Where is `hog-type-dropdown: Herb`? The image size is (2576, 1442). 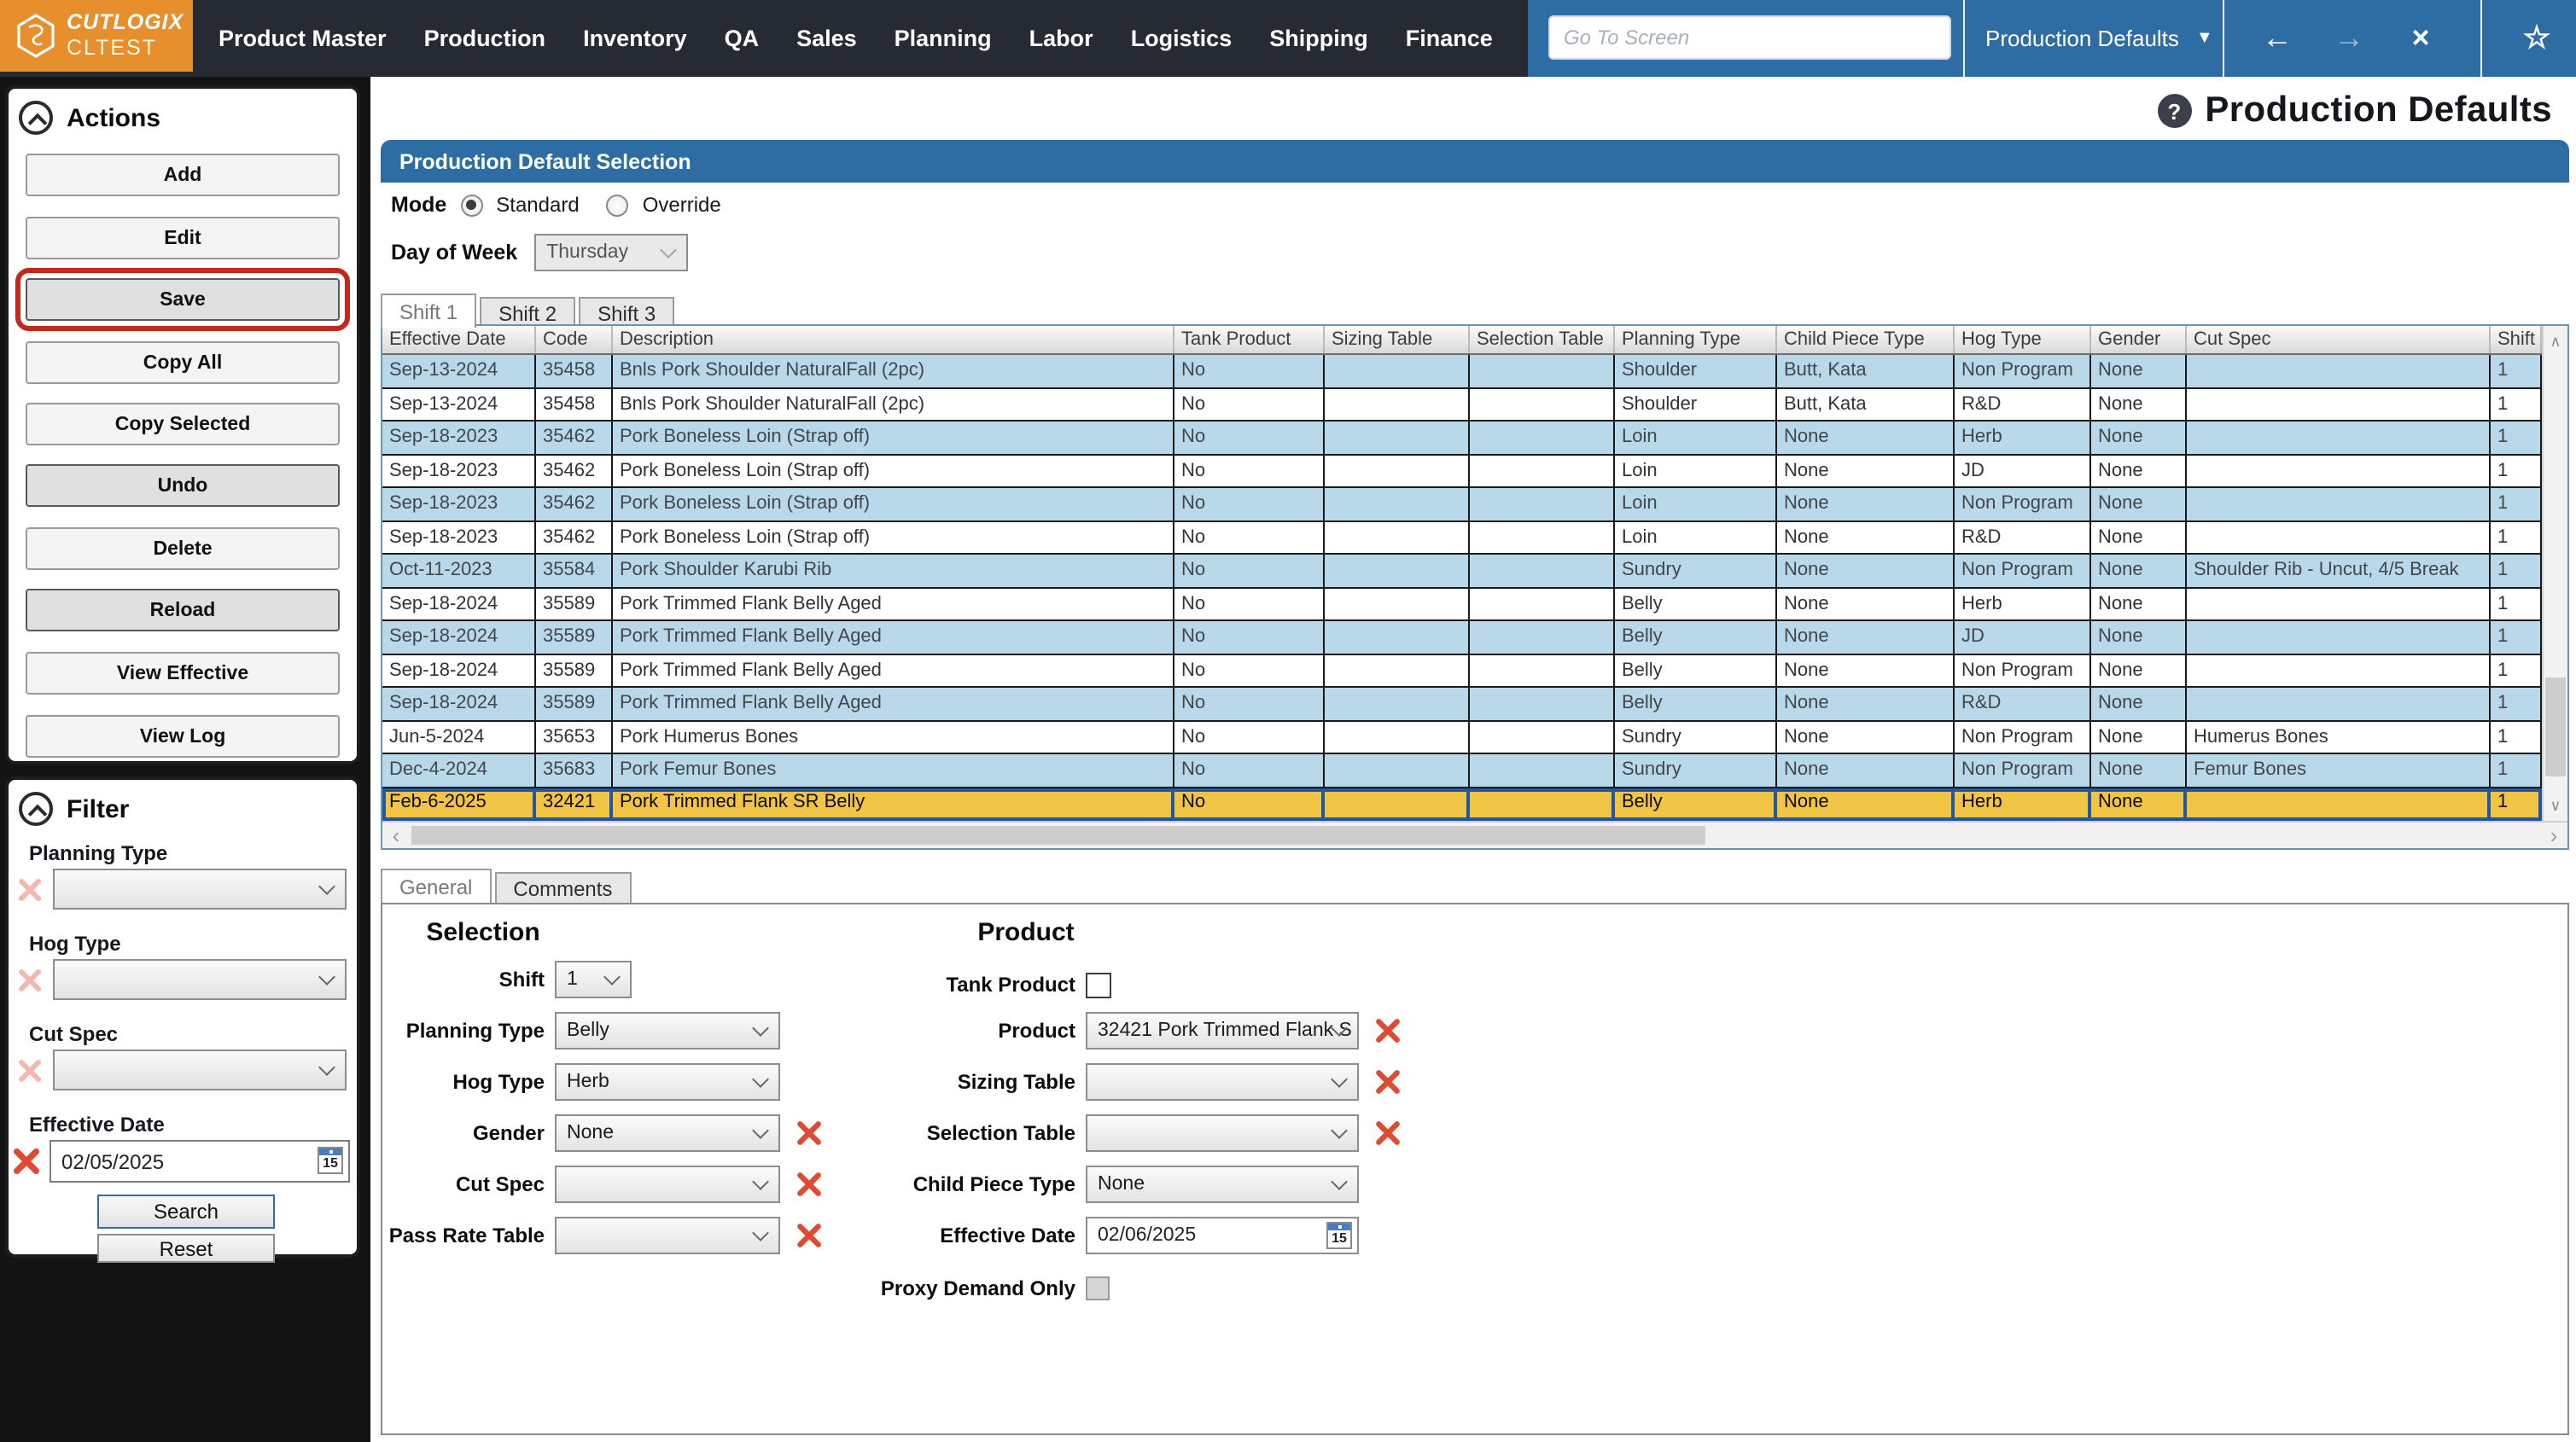 hog-type-dropdown: Herb is located at coordinates (667, 1082).